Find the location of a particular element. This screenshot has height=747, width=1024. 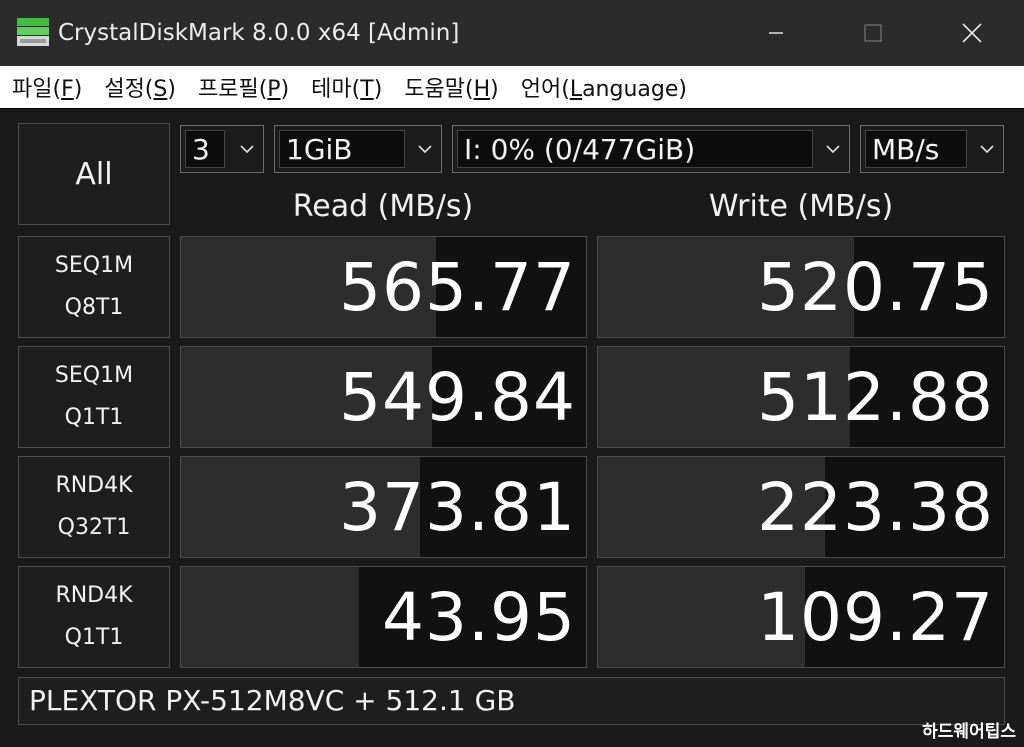

menu-theme: 테마(T) is located at coordinates (346, 87).